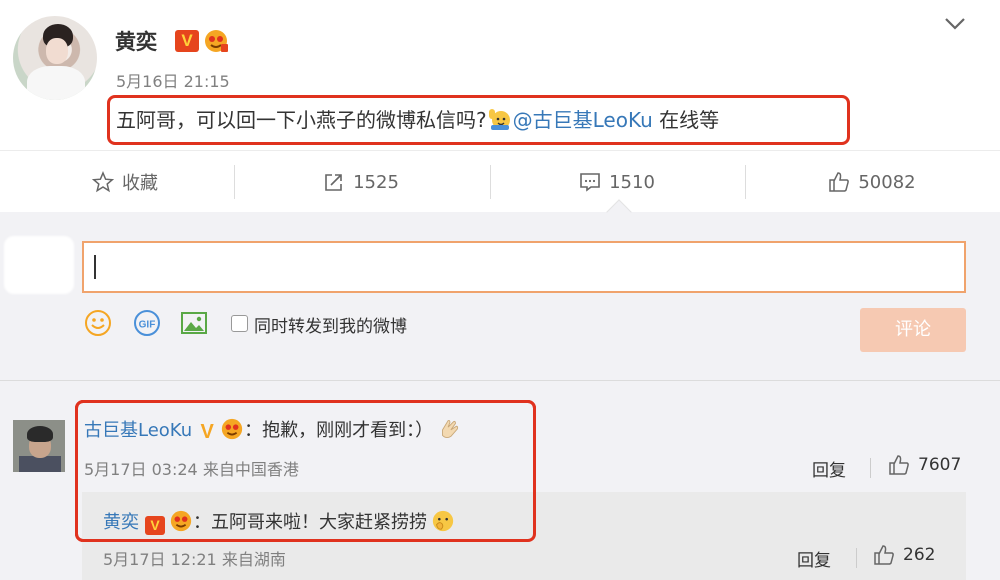 The width and height of the screenshot is (1000, 580). I want to click on comment-like-button: 7607, so click(924, 465).